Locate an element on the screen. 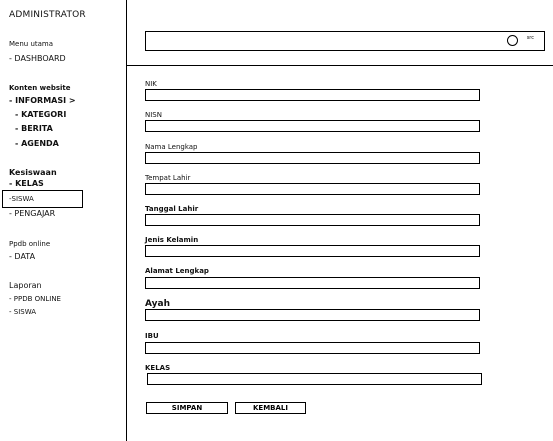  sidebar-item-siswa-label: -SISWA is located at coordinates (21, 199).